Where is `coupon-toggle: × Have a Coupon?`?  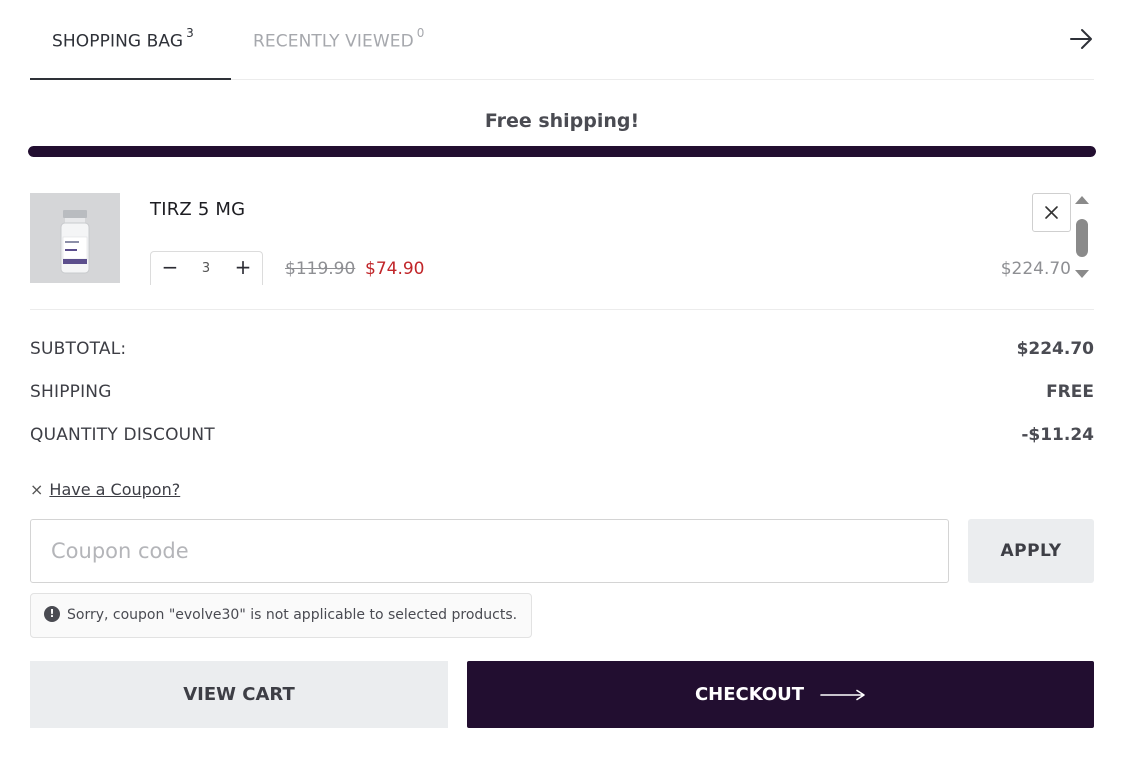
coupon-toggle: × Have a Coupon? is located at coordinates (105, 489).